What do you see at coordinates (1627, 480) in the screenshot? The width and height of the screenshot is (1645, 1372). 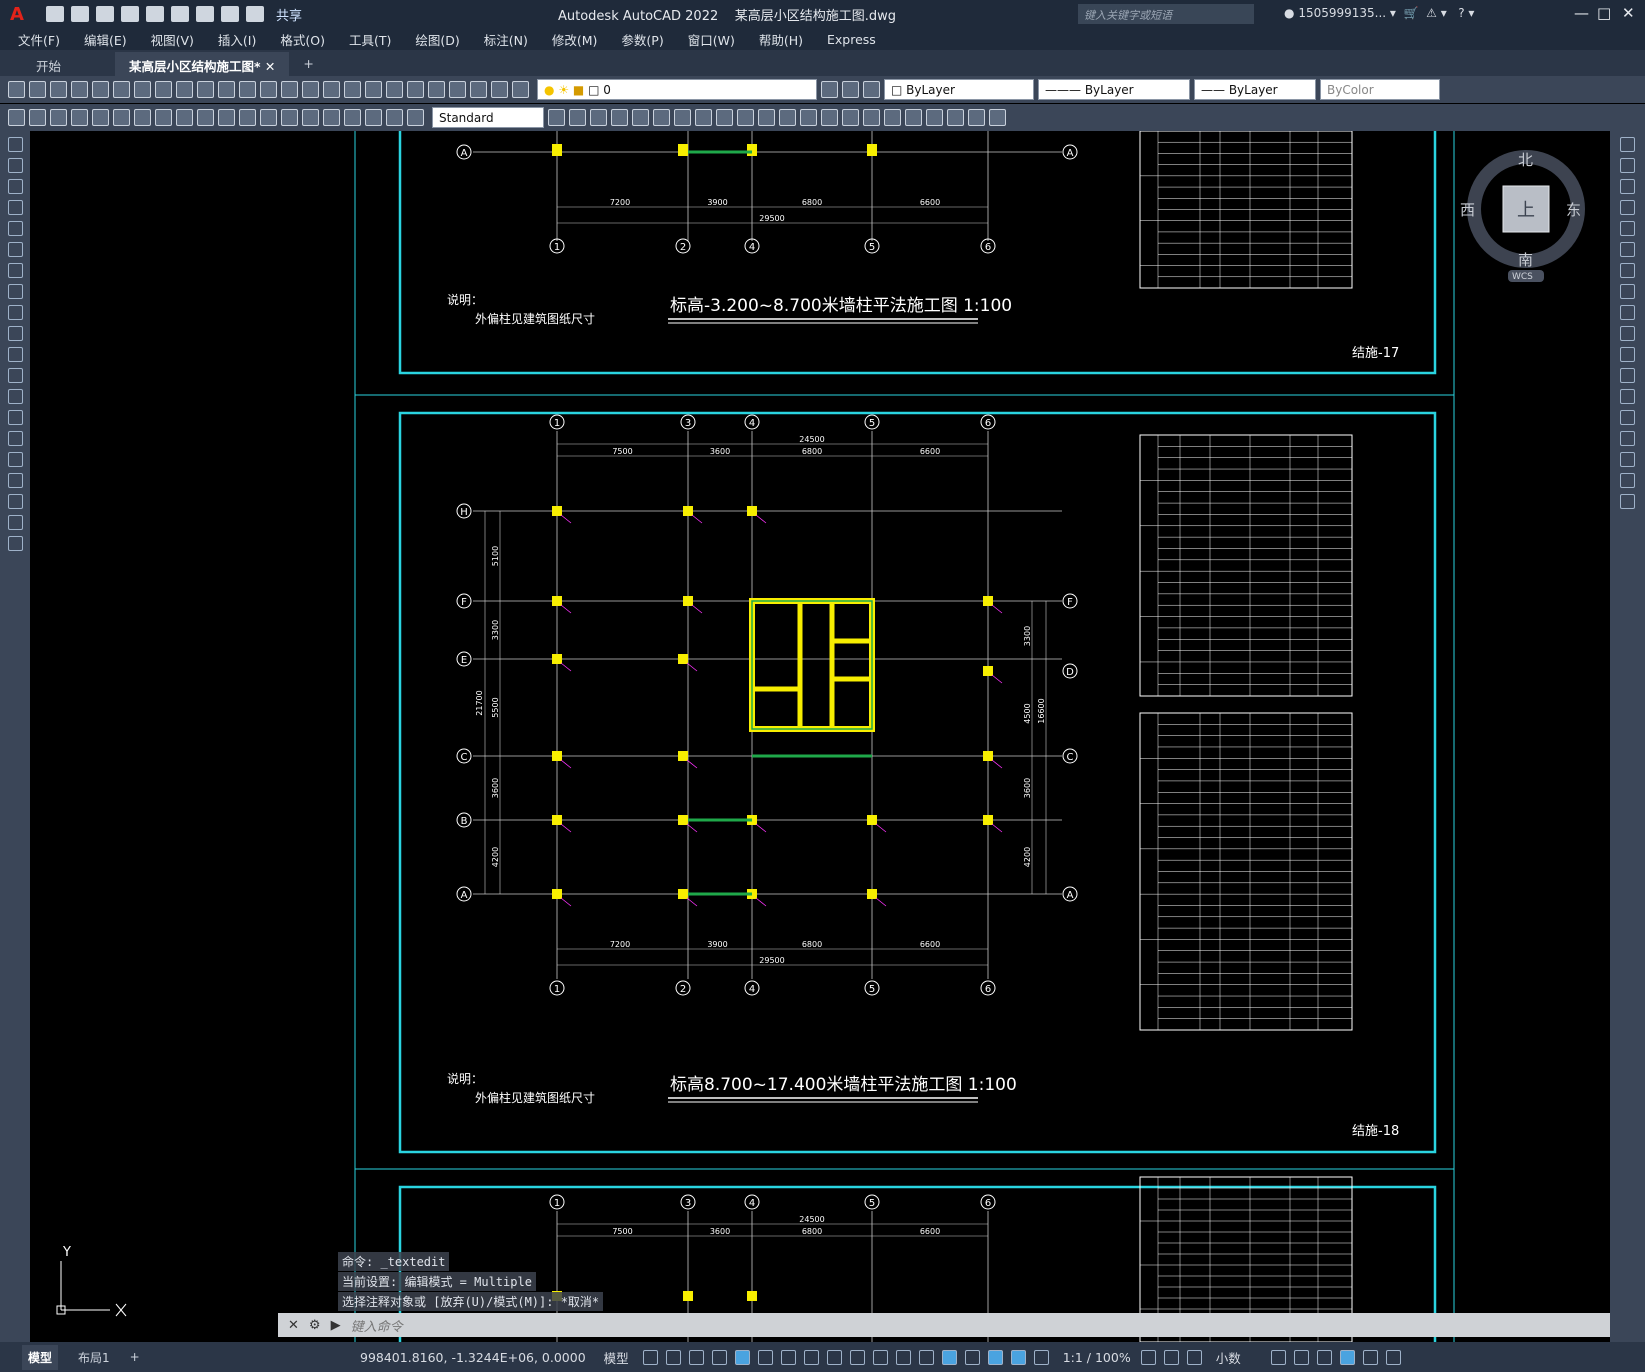 I see `blend-icon` at bounding box center [1627, 480].